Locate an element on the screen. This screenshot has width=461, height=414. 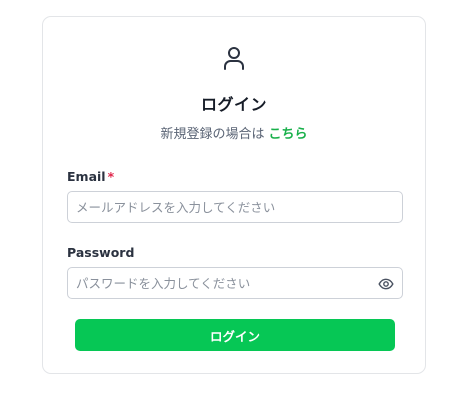
required-mark: * is located at coordinates (111, 176).